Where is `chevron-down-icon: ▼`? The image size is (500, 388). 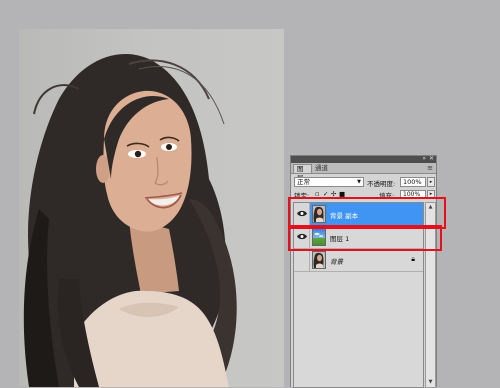 chevron-down-icon: ▼ is located at coordinates (359, 182).